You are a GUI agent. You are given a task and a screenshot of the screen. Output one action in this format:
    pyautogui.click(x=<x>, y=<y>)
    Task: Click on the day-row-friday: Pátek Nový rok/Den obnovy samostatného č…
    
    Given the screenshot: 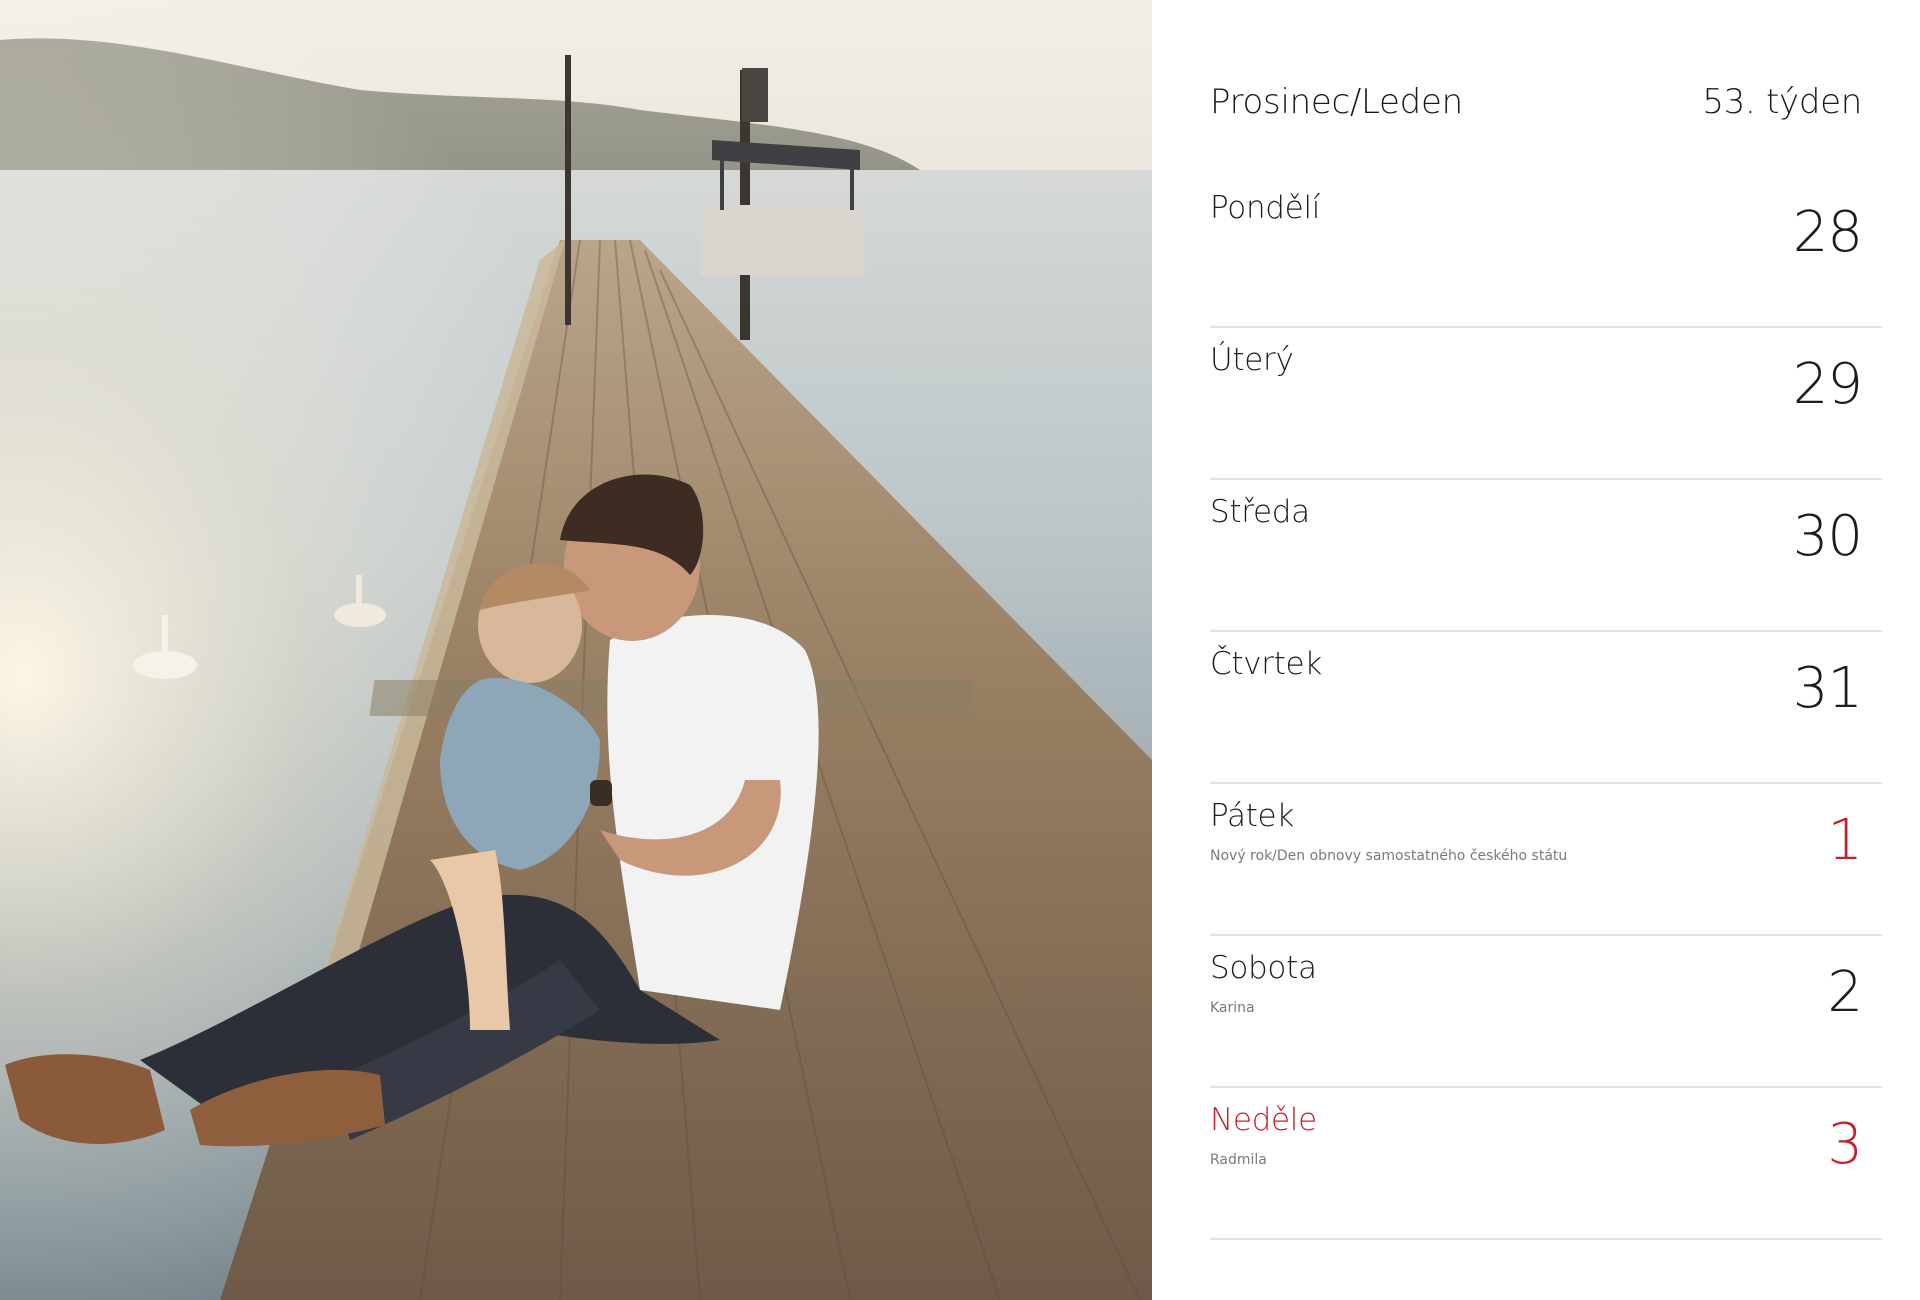 What is the action you would take?
    pyautogui.click(x=1546, y=860)
    